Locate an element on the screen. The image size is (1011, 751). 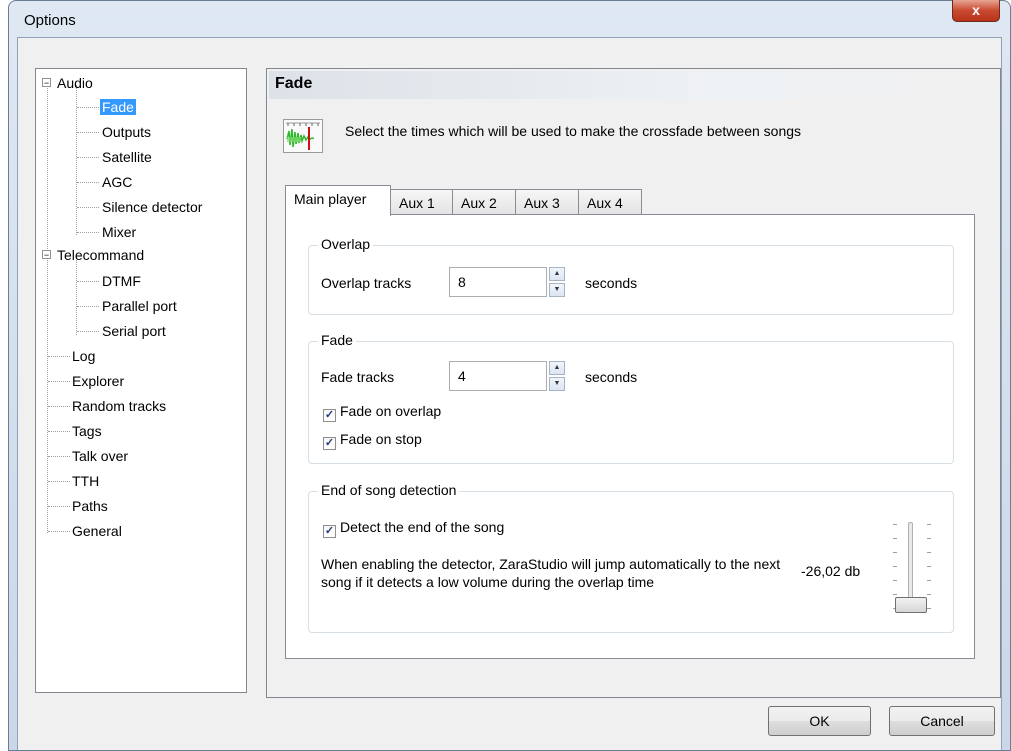
title-bar: Options x is located at coordinates (509, 18).